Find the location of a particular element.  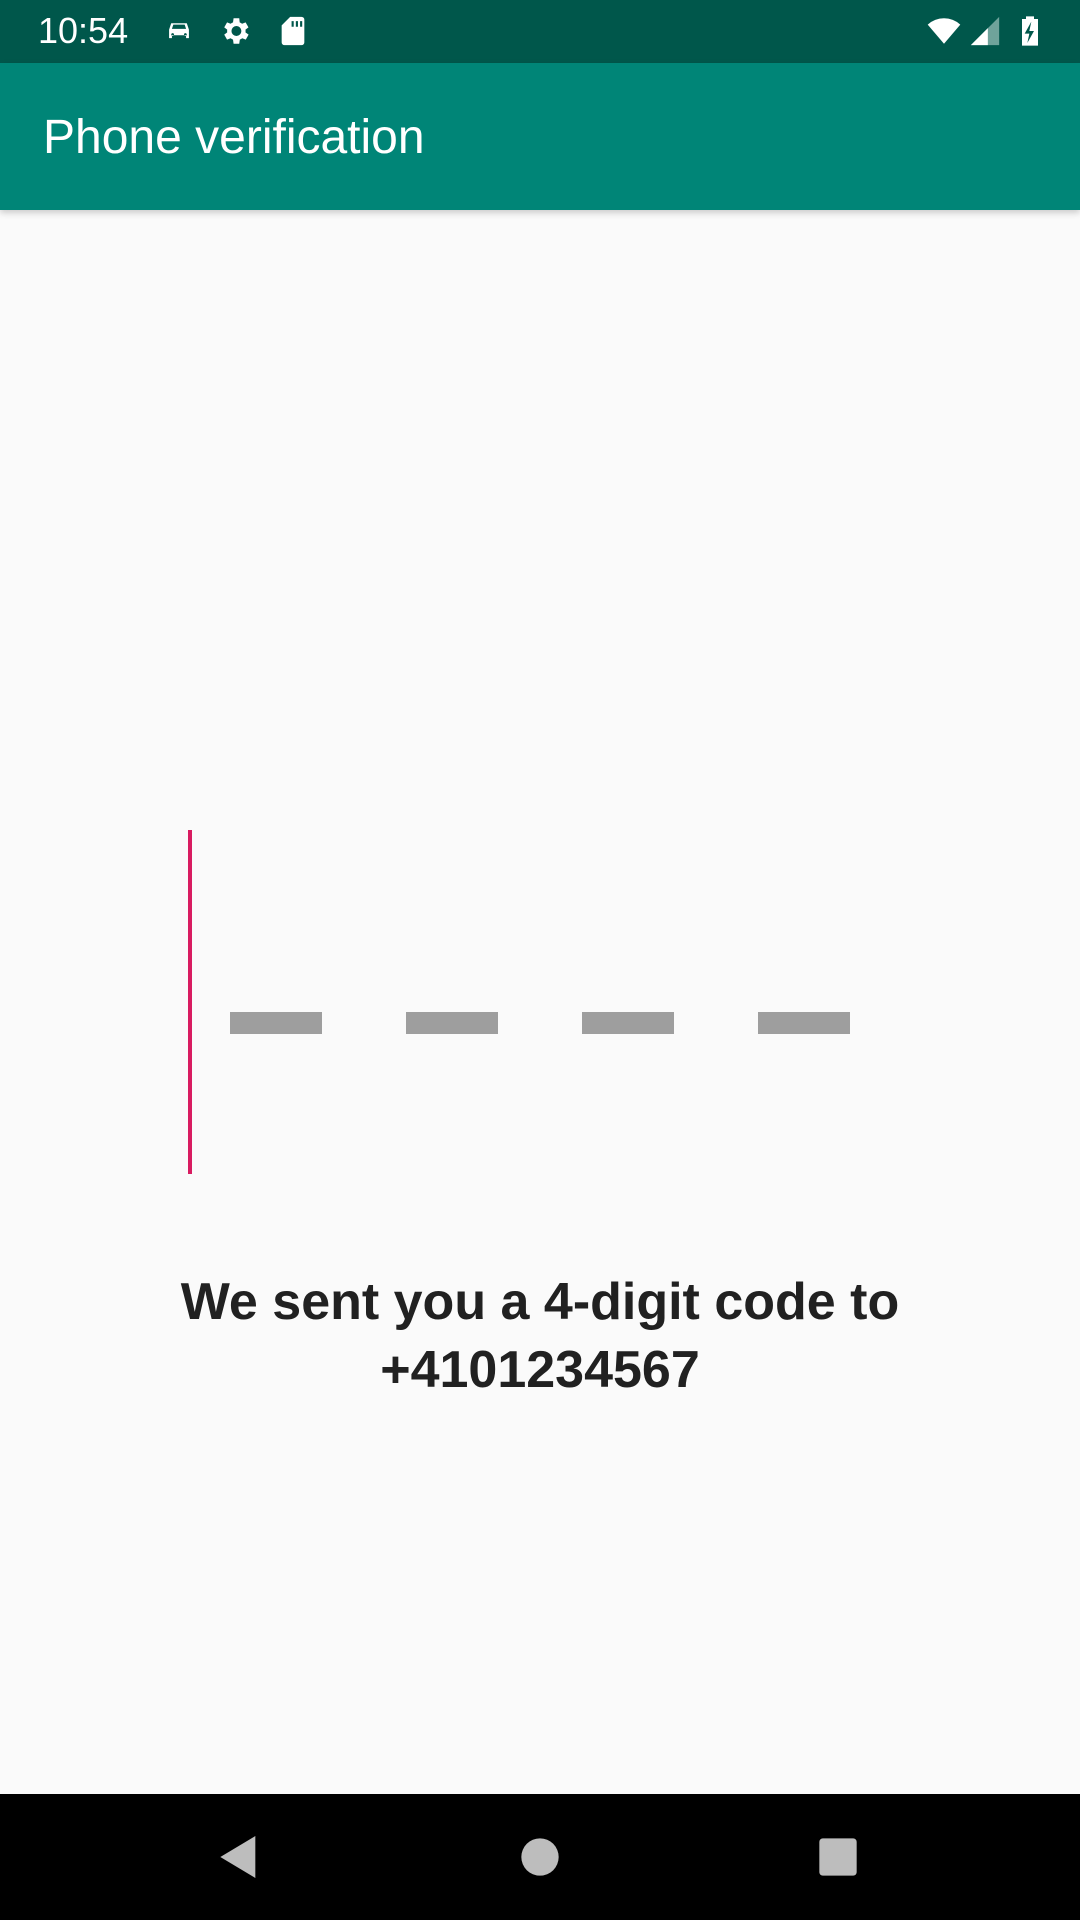

page-title: Phone verification is located at coordinates (234, 137).